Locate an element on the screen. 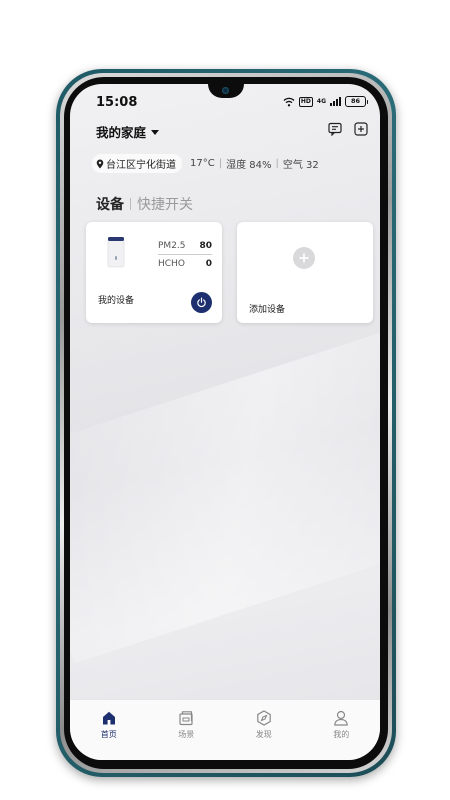 The height and width of the screenshot is (800, 450). hd-badge: HD is located at coordinates (305, 101).